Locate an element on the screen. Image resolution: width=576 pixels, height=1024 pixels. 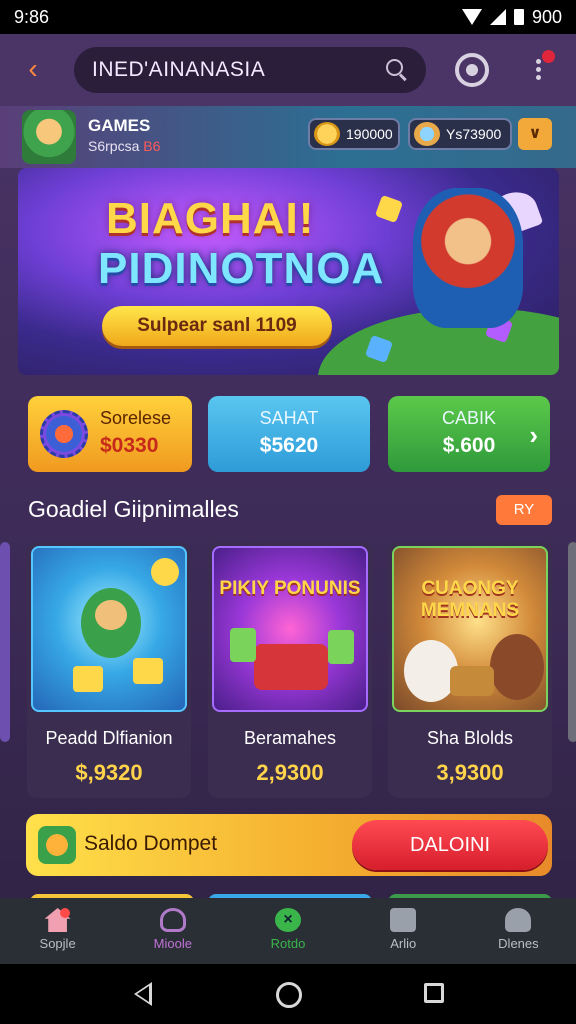
quick-card-label: CABIK is located at coordinates (469, 418).